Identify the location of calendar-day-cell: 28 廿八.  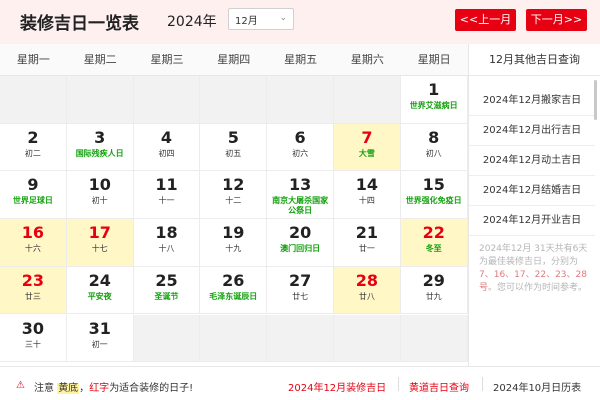
(367, 290).